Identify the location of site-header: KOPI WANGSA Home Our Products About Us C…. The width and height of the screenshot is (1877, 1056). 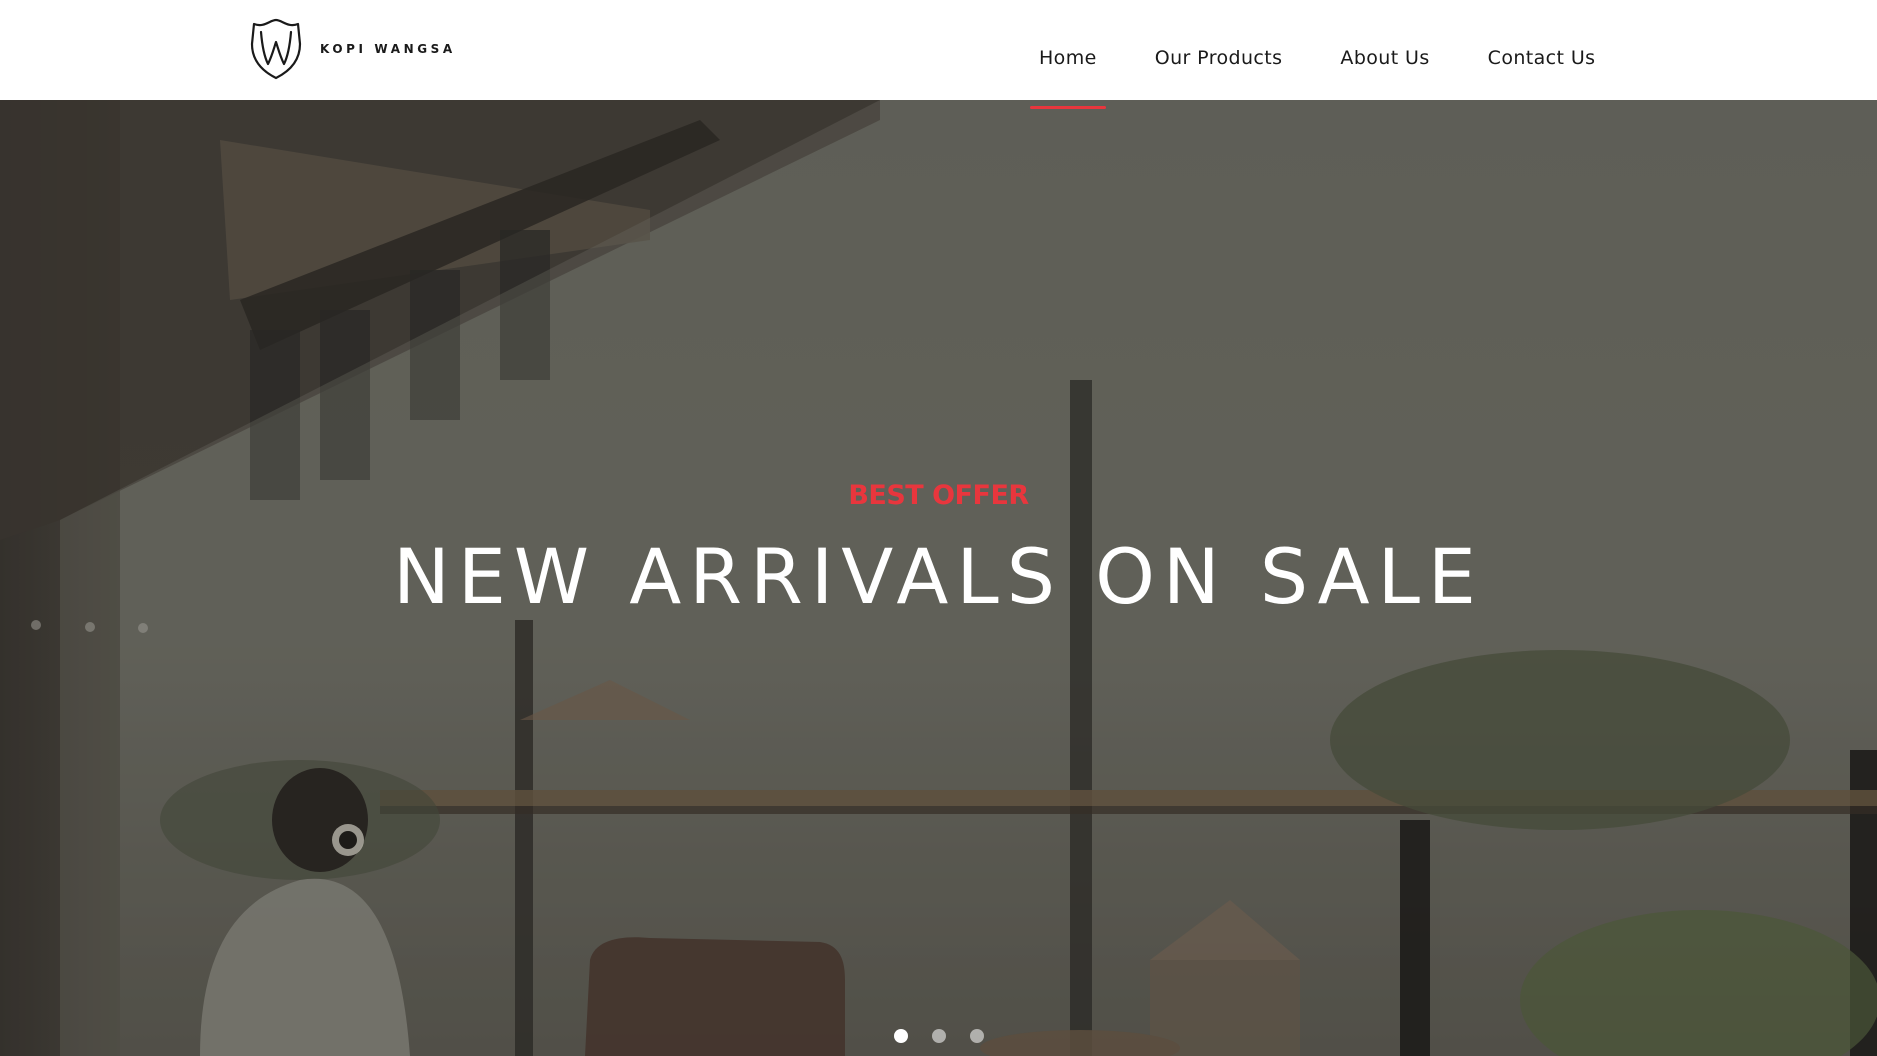
(938, 54).